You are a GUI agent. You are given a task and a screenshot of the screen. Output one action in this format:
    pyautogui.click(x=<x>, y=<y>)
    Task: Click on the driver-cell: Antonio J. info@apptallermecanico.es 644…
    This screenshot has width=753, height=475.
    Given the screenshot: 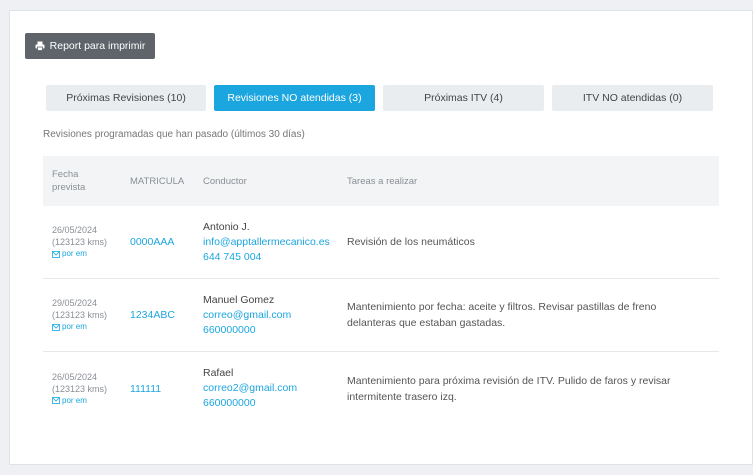 What is the action you would take?
    pyautogui.click(x=267, y=242)
    